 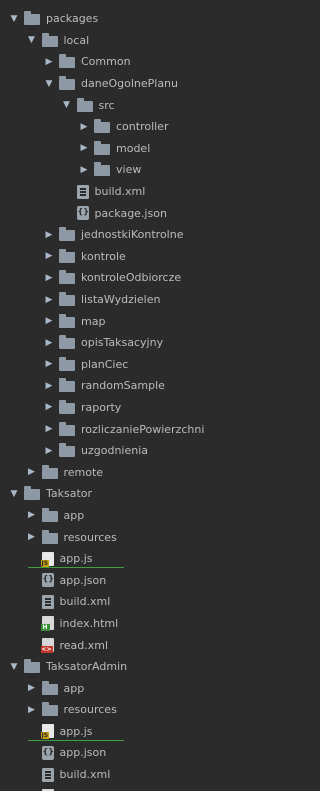 I want to click on tree-item-label: app.js, so click(x=76, y=731).